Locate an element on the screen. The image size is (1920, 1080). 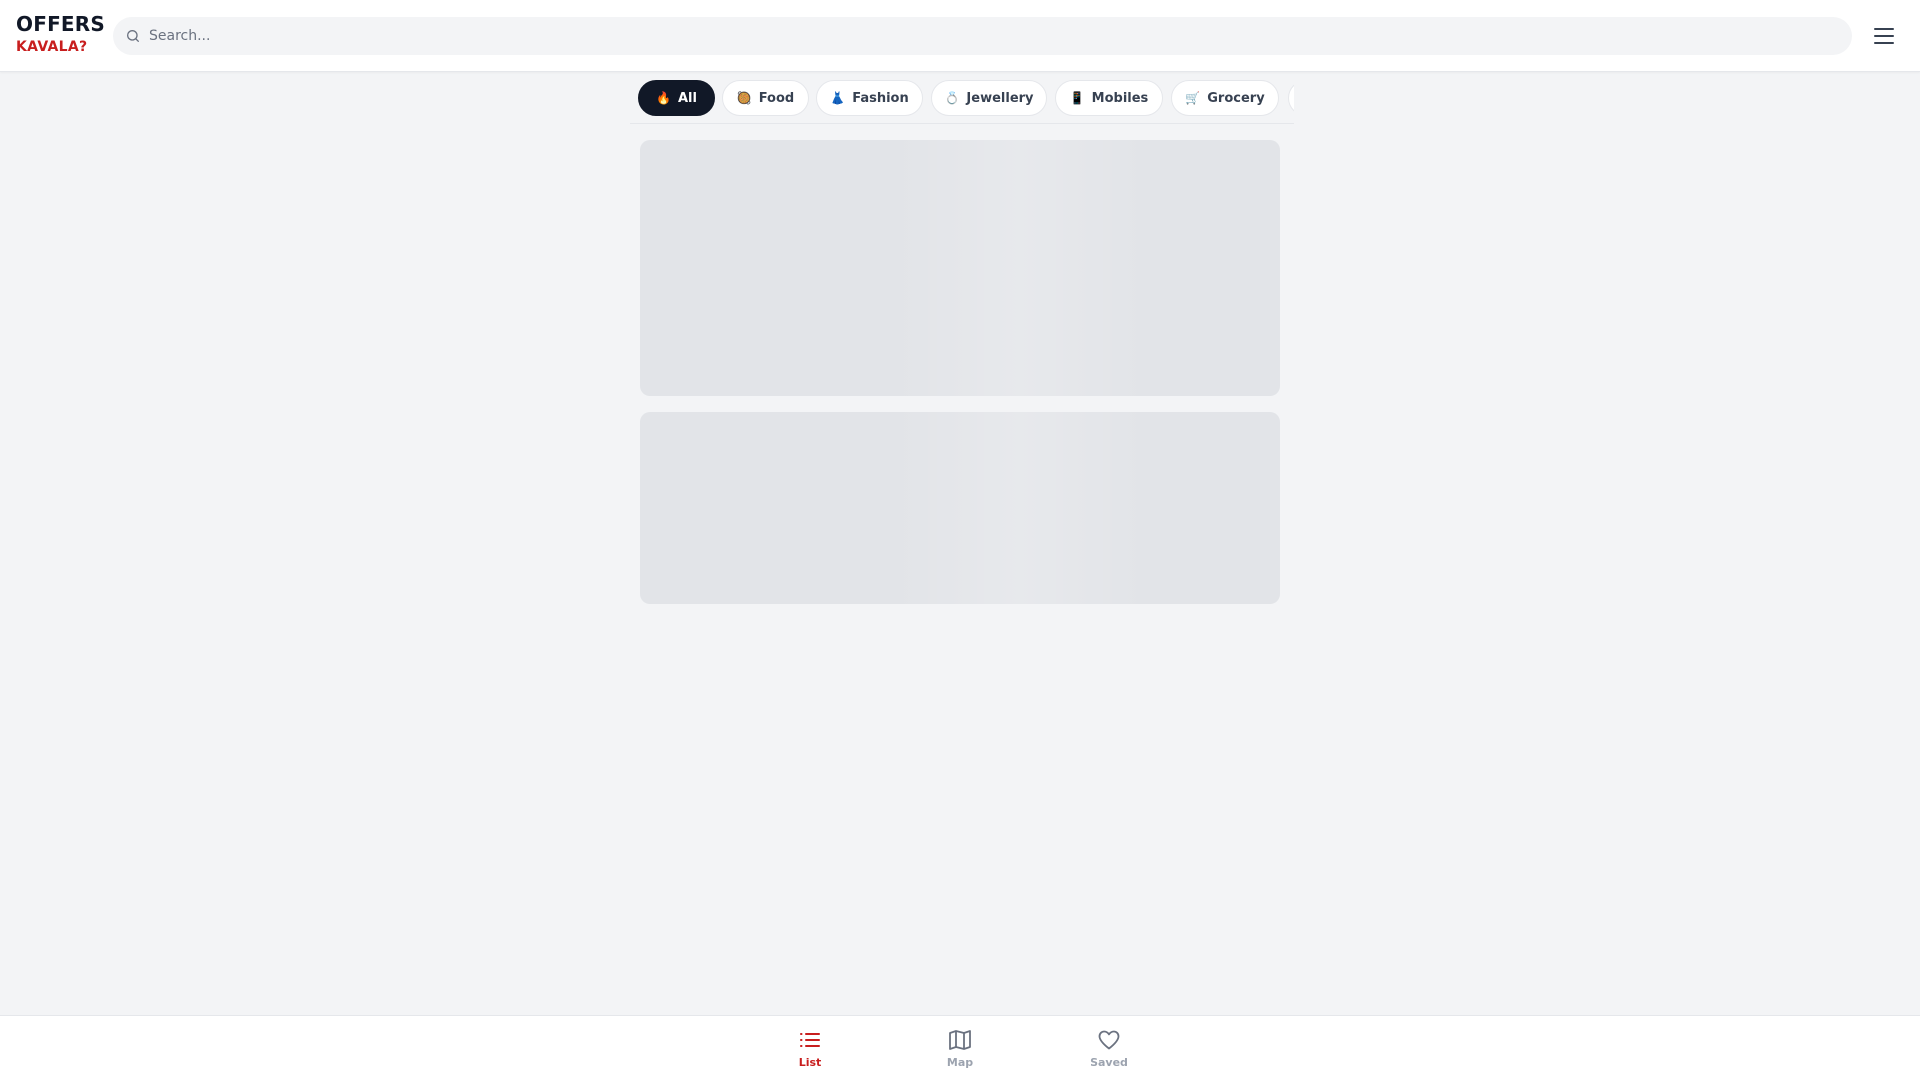
category-pill-food: 🥘 Food is located at coordinates (765, 98).